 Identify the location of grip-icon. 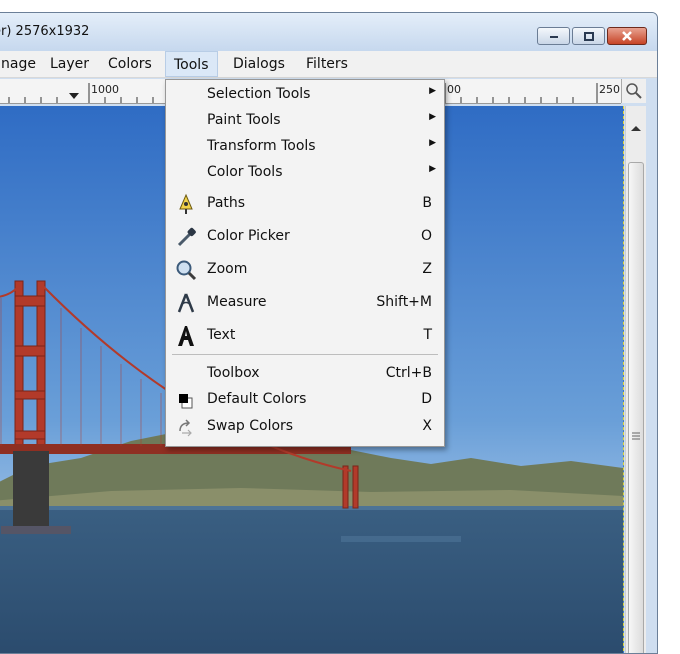
(636, 436).